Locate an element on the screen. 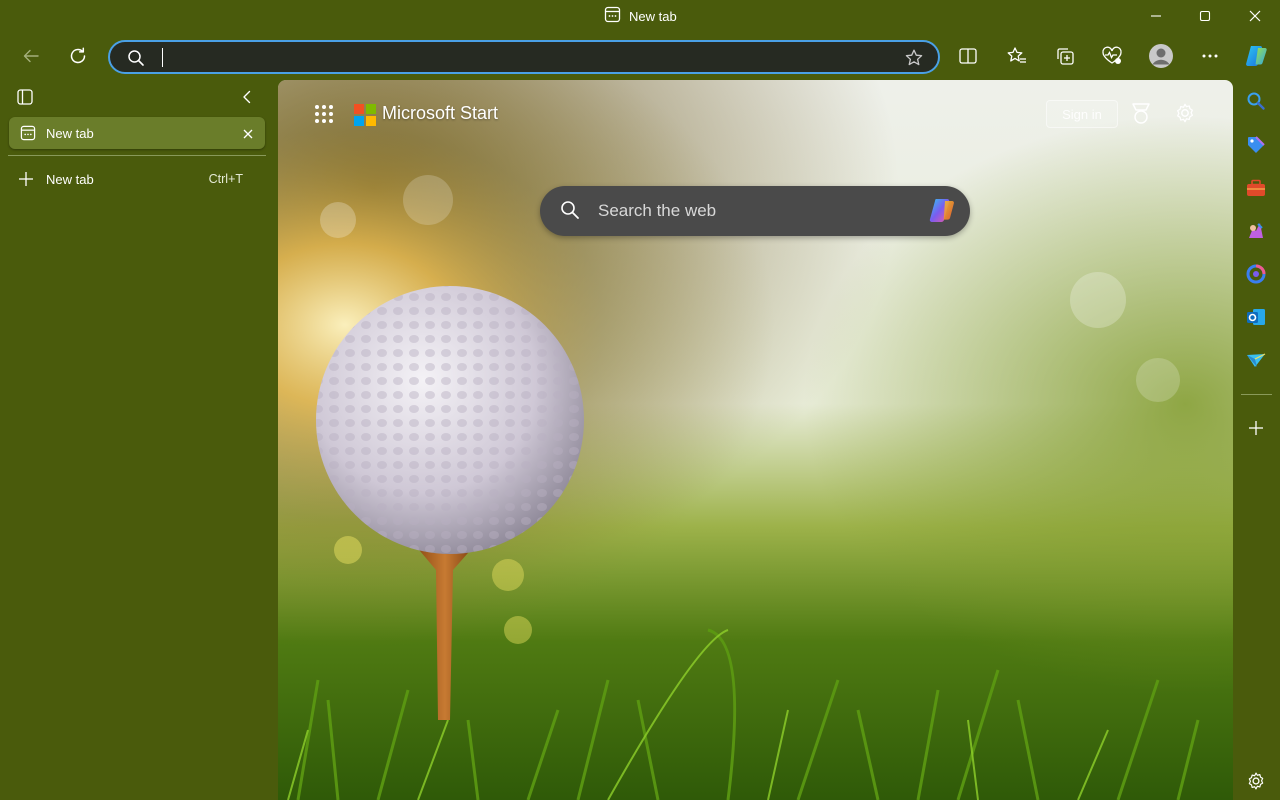 The width and height of the screenshot is (1280, 800). address-bar is located at coordinates (524, 57).